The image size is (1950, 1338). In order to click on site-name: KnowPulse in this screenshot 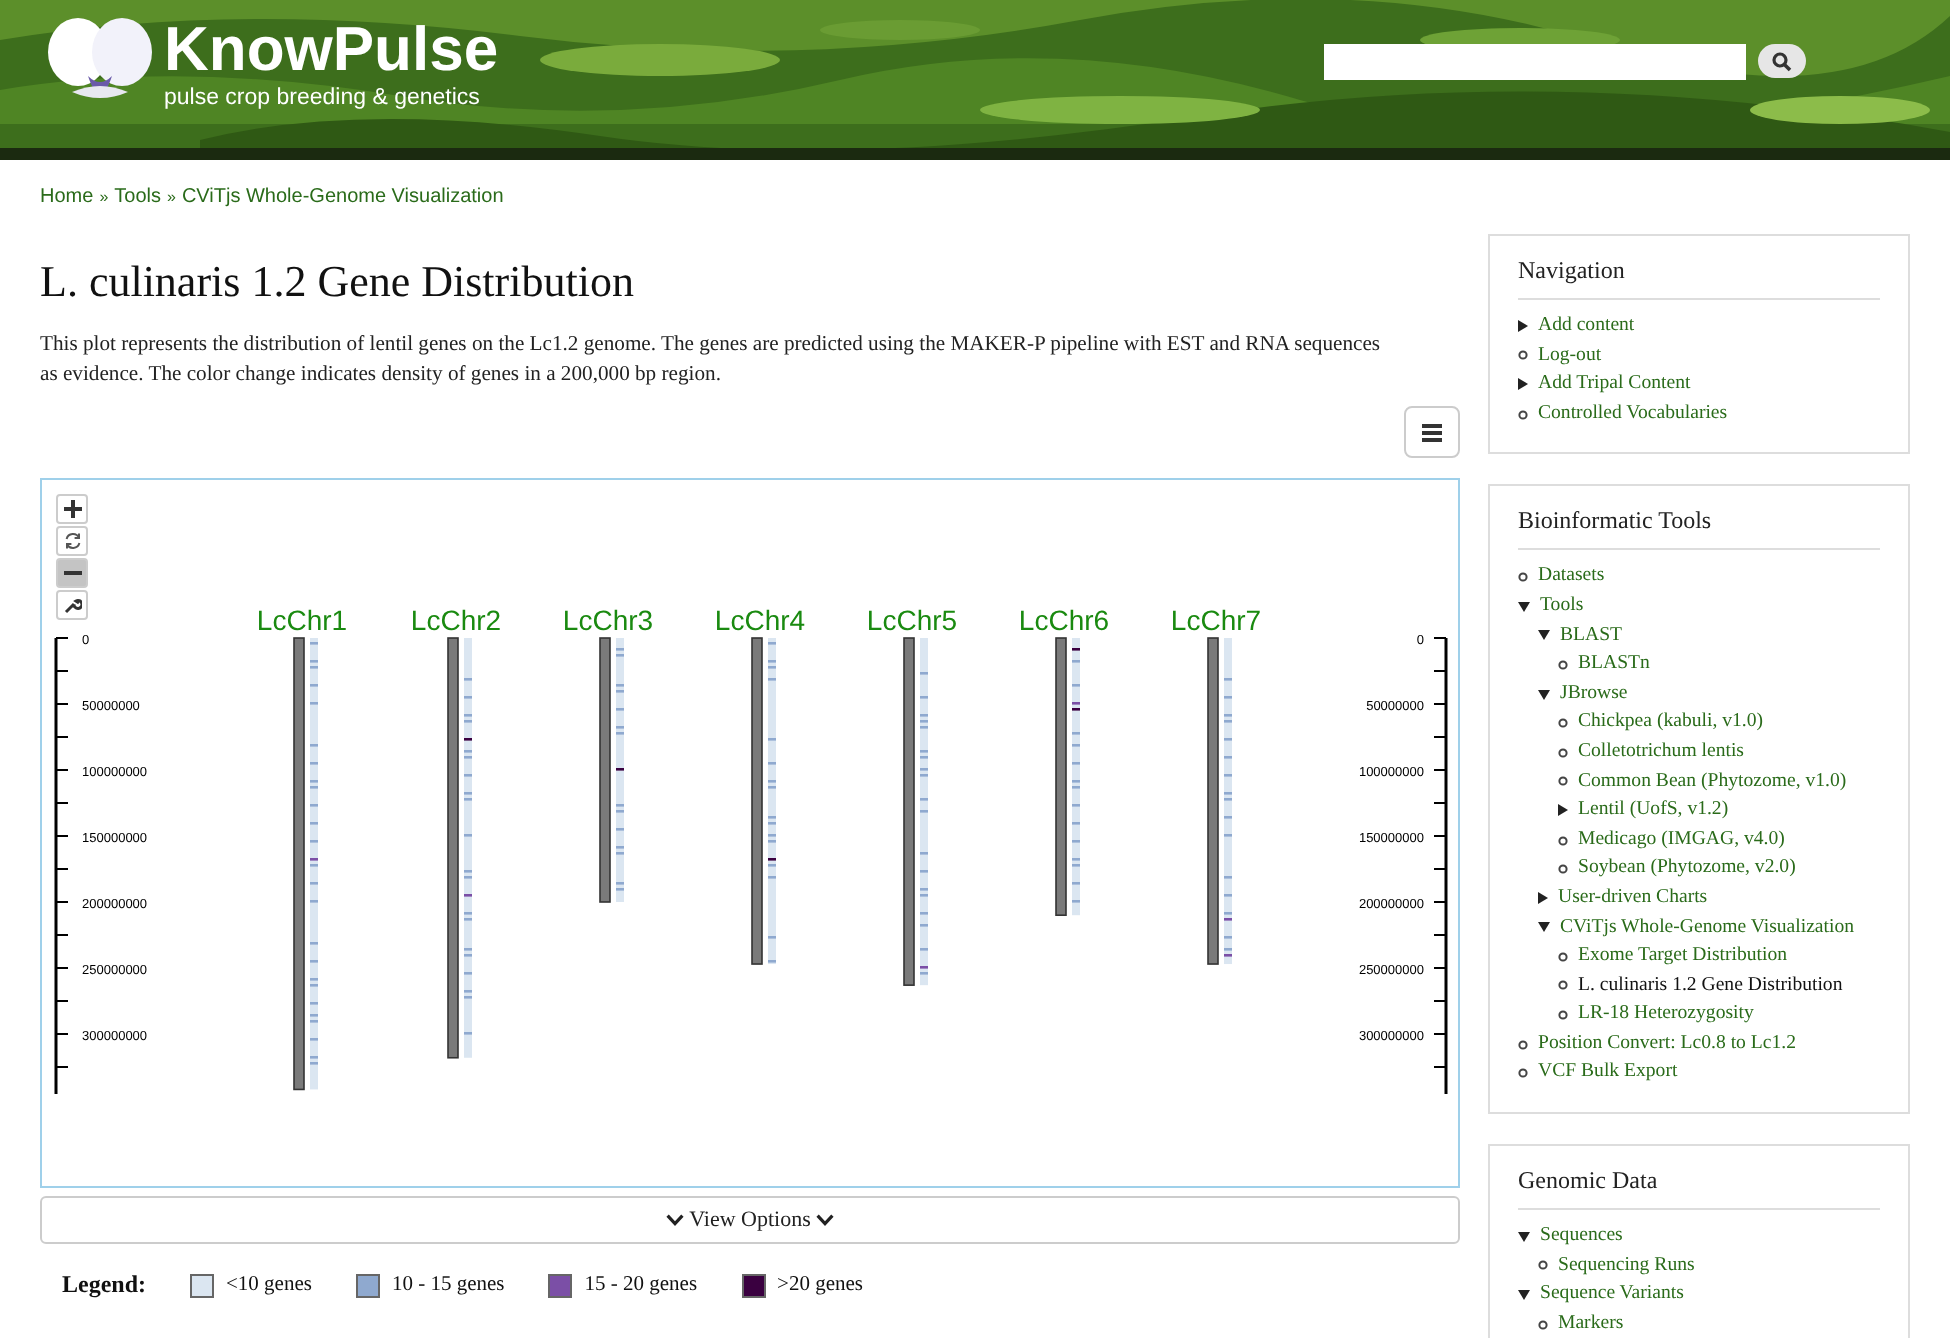, I will do `click(331, 50)`.